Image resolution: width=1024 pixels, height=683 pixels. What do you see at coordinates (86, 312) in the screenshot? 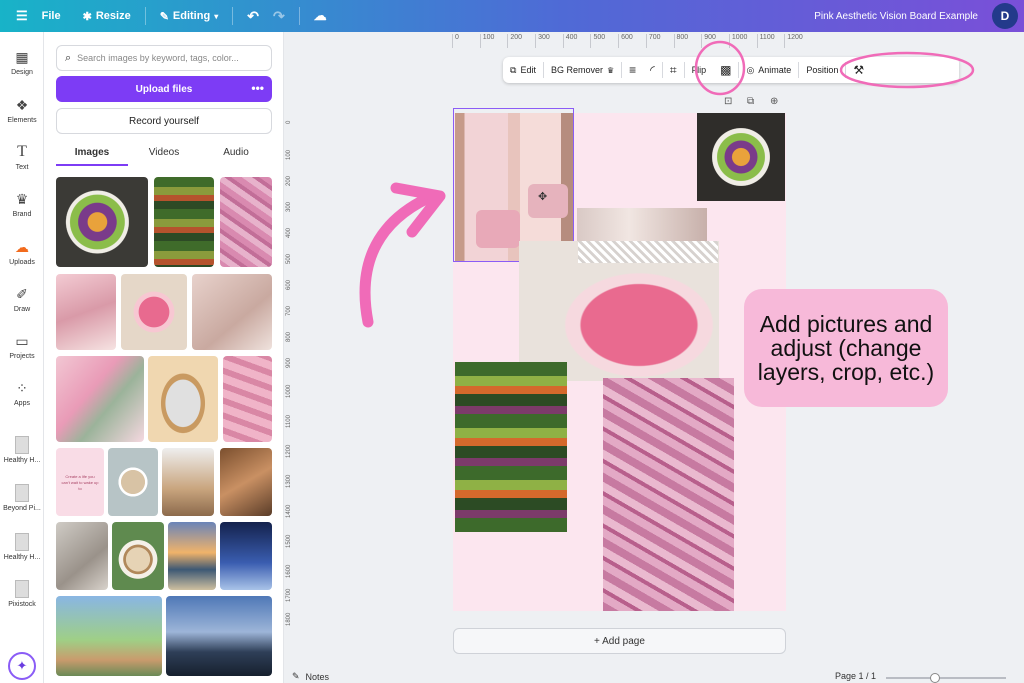
I see `image-thumb-pink-outfit` at bounding box center [86, 312].